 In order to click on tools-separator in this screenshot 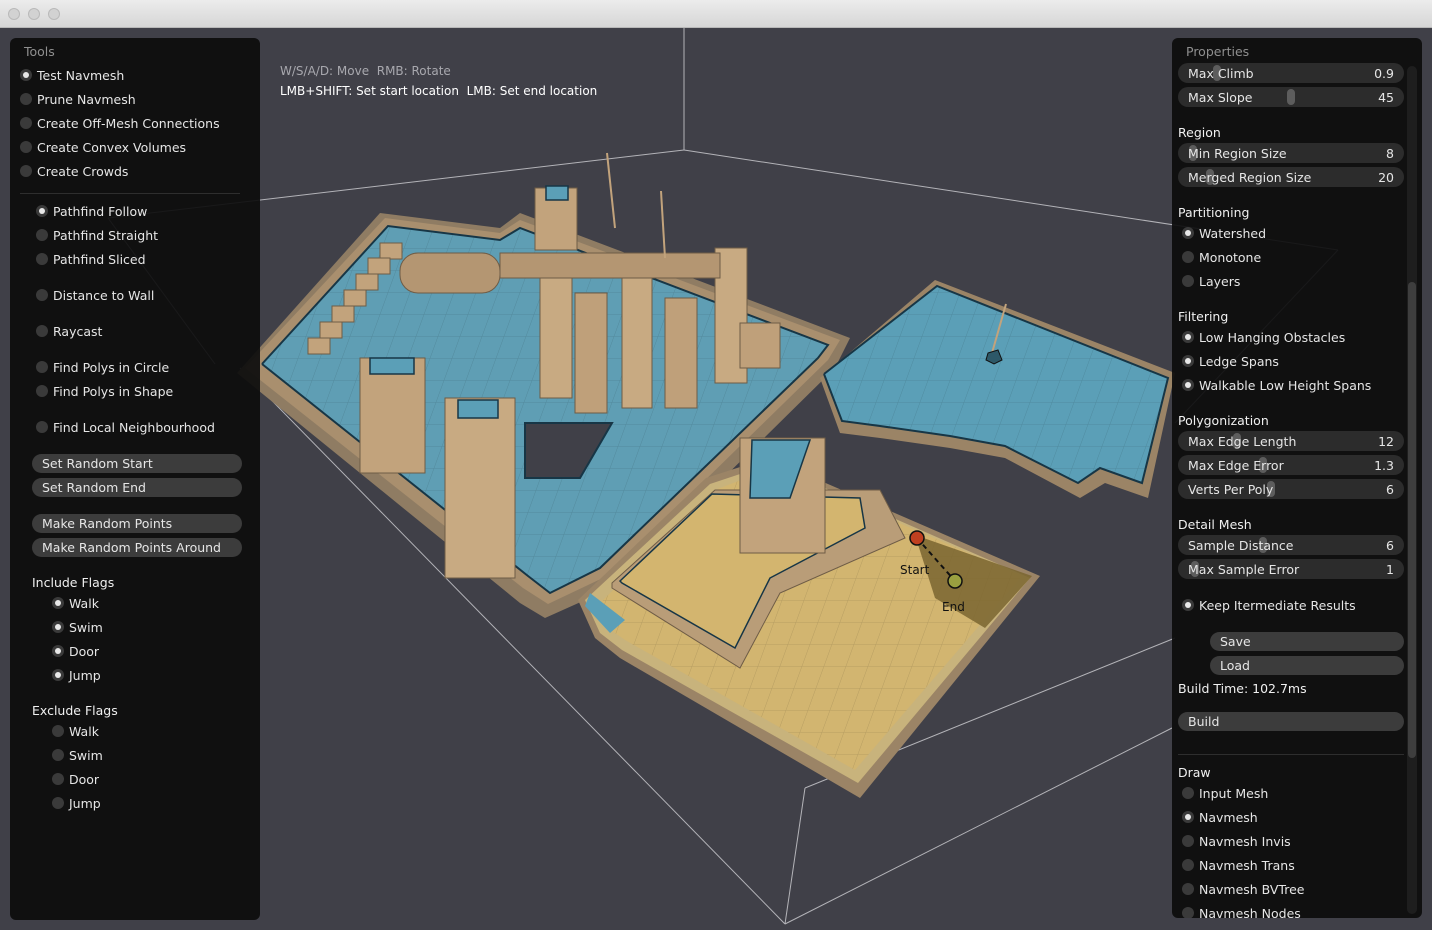, I will do `click(130, 193)`.